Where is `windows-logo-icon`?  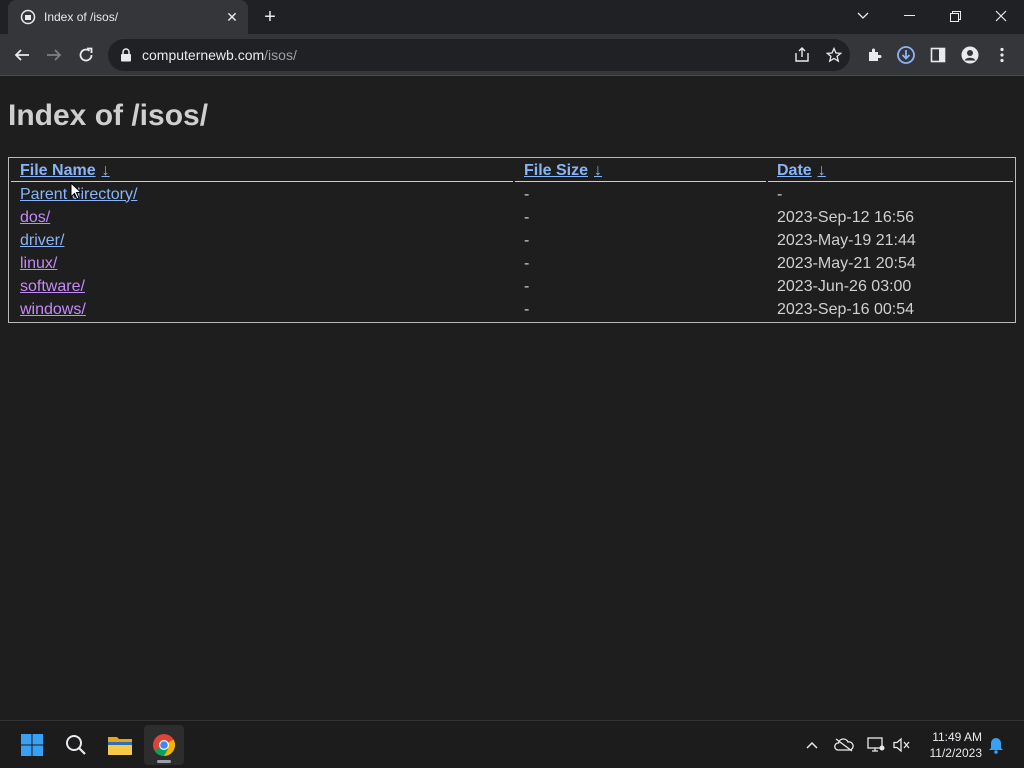 windows-logo-icon is located at coordinates (32, 745).